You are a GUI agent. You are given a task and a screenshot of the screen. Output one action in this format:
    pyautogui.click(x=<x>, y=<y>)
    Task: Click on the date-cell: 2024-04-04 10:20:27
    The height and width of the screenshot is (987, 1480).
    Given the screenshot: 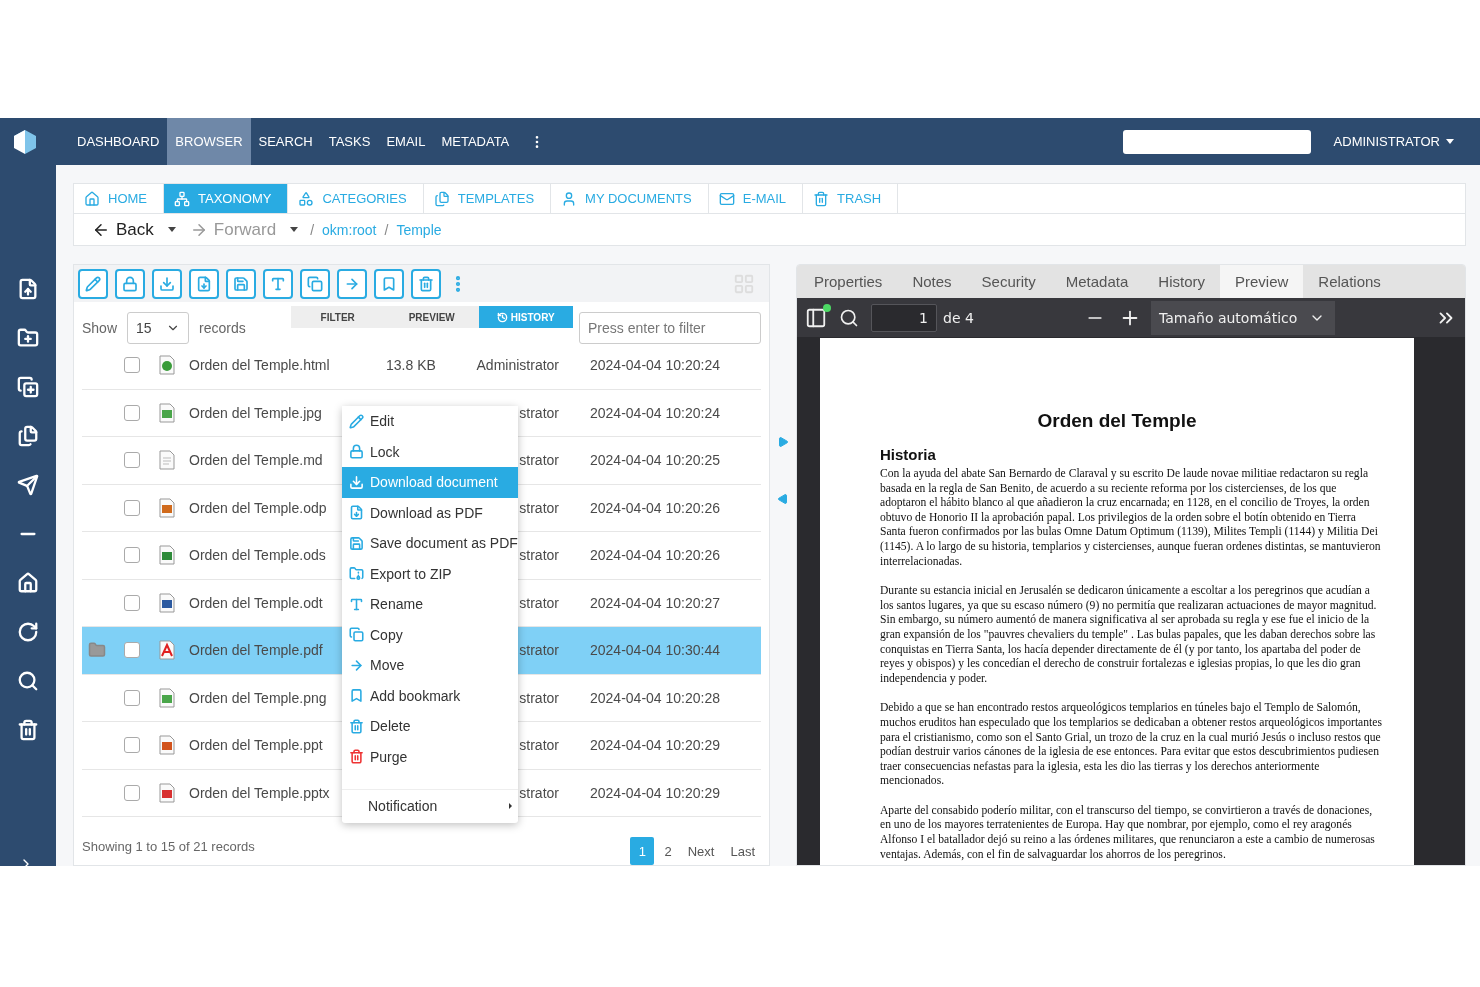 What is the action you would take?
    pyautogui.click(x=655, y=602)
    